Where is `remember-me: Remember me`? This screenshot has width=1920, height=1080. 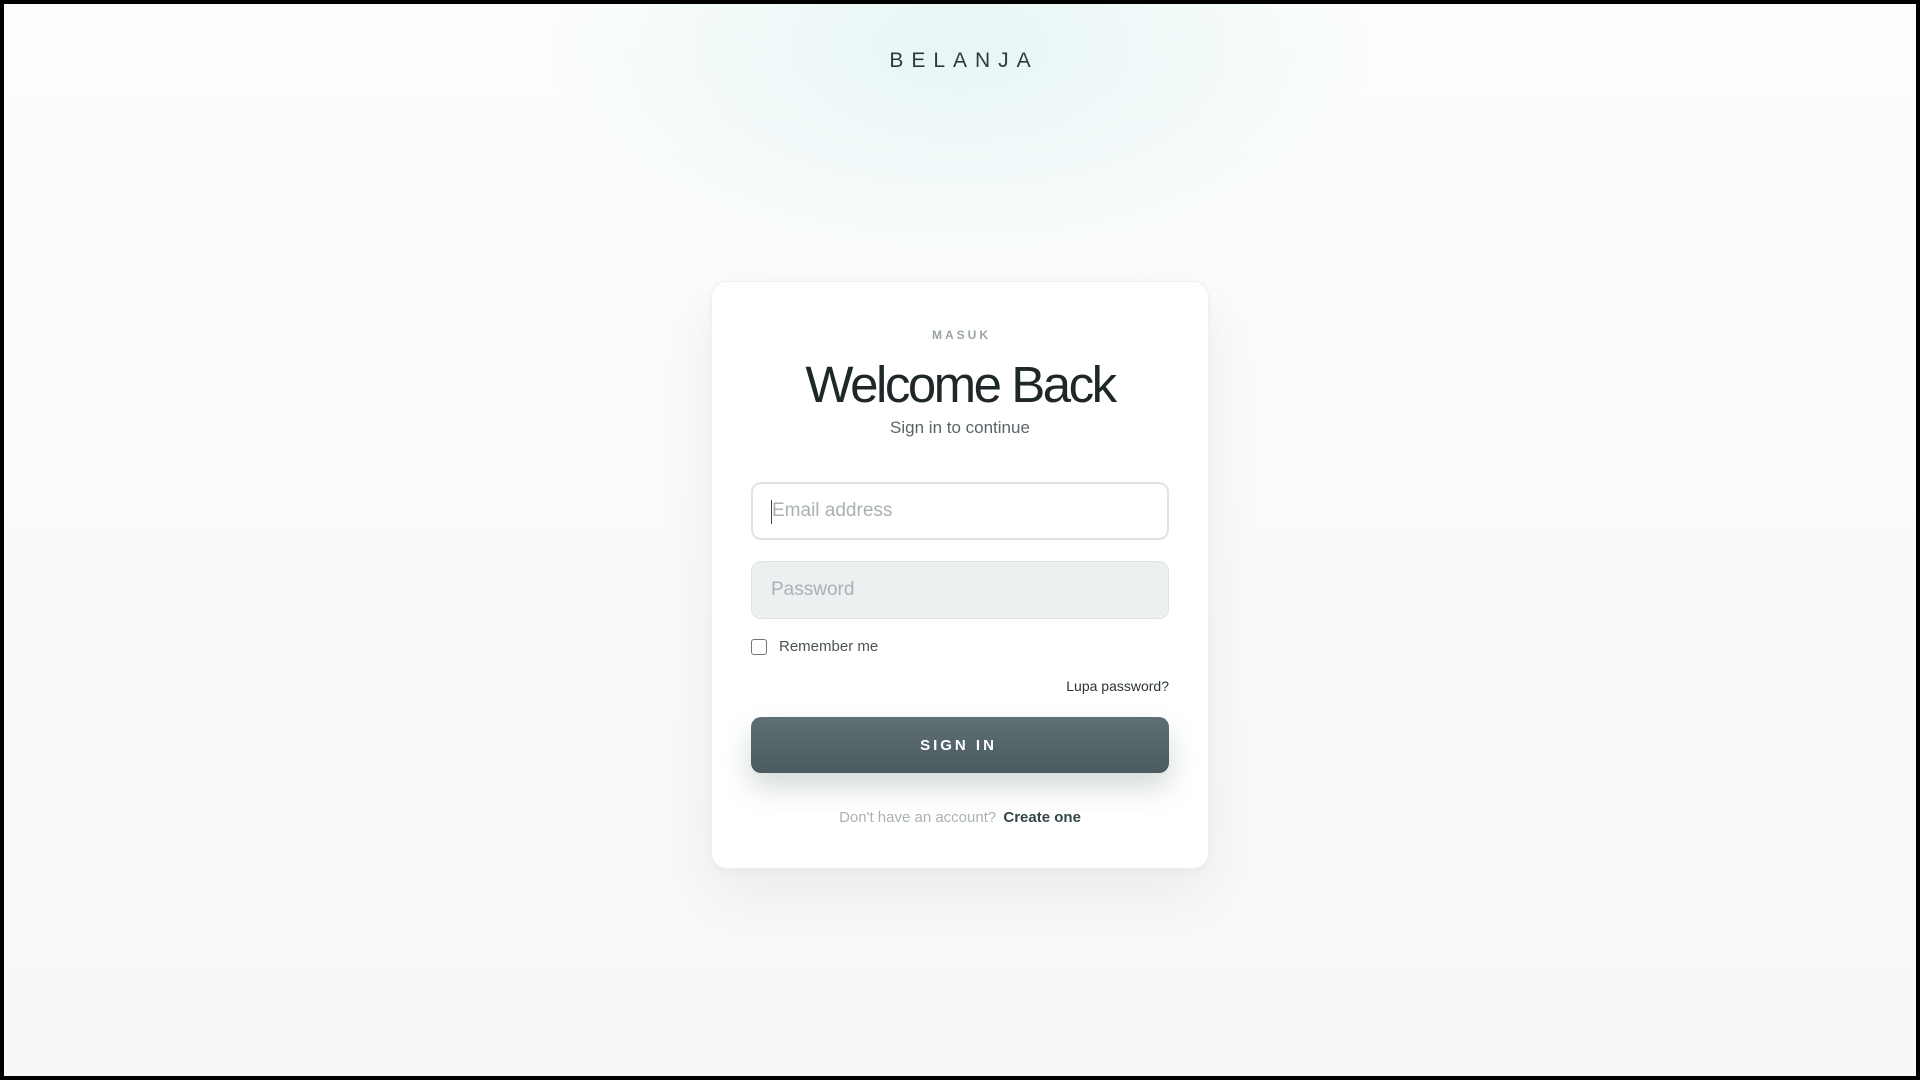 remember-me: Remember me is located at coordinates (814, 646).